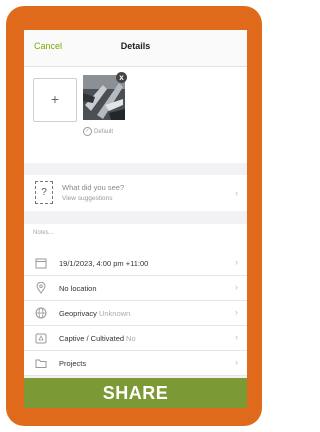 The image size is (320, 432). I want to click on add-photo-button: +, so click(55, 100).